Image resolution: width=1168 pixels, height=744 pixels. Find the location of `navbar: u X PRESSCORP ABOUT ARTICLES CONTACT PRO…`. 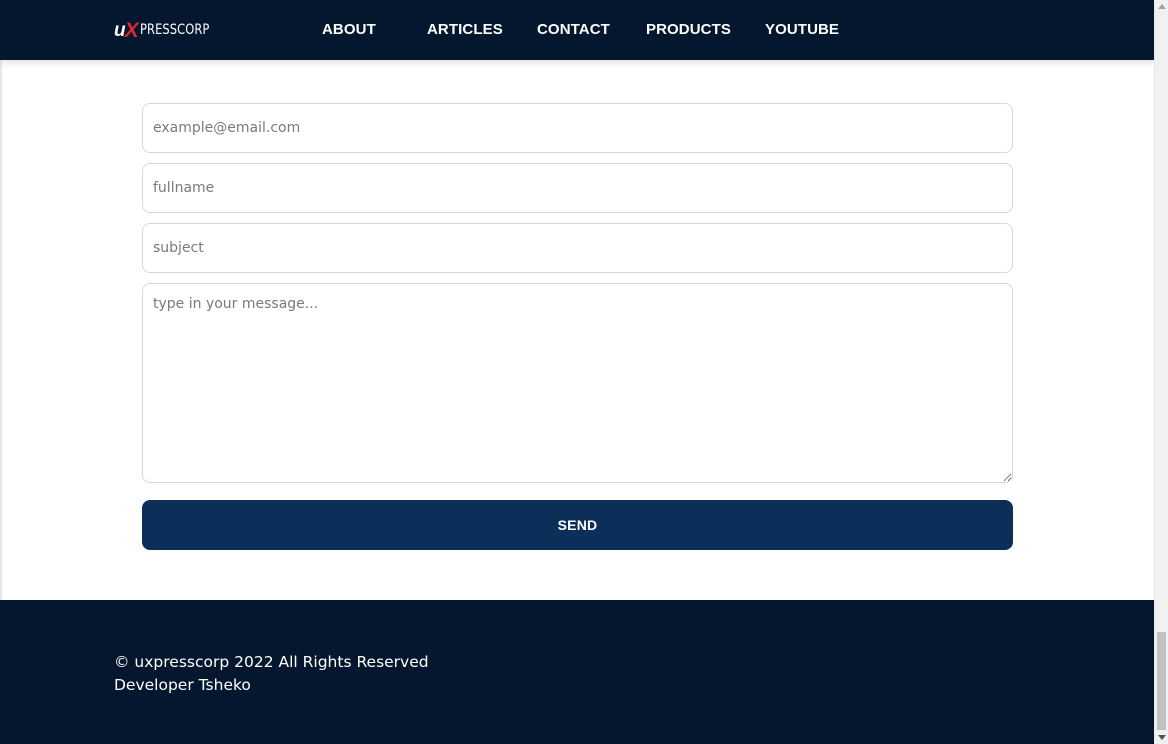

navbar: u X PRESSCORP ABOUT ARTICLES CONTACT PRO… is located at coordinates (577, 30).